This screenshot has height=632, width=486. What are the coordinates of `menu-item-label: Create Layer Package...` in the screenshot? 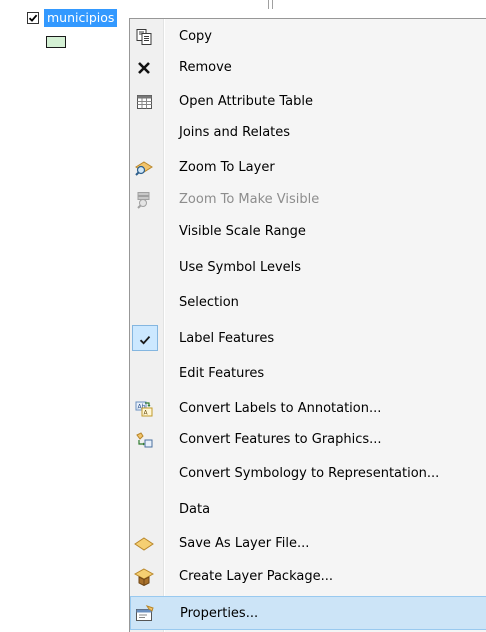 It's located at (256, 576).